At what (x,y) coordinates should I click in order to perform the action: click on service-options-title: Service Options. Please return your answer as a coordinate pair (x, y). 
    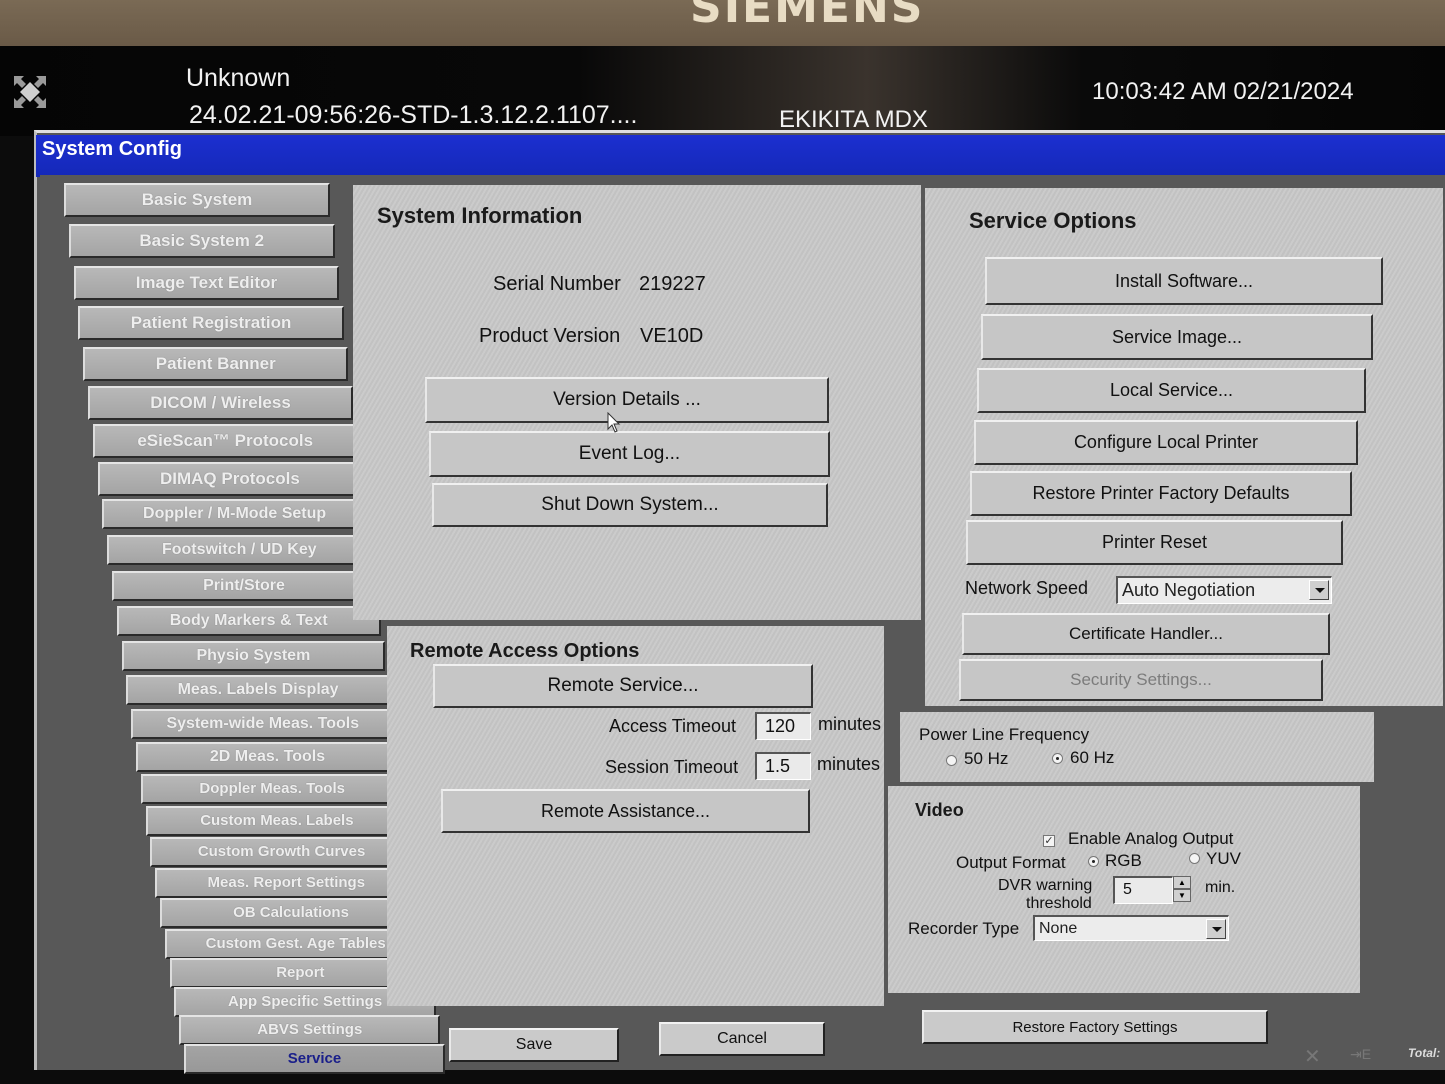
    Looking at the image, I should click on (1053, 220).